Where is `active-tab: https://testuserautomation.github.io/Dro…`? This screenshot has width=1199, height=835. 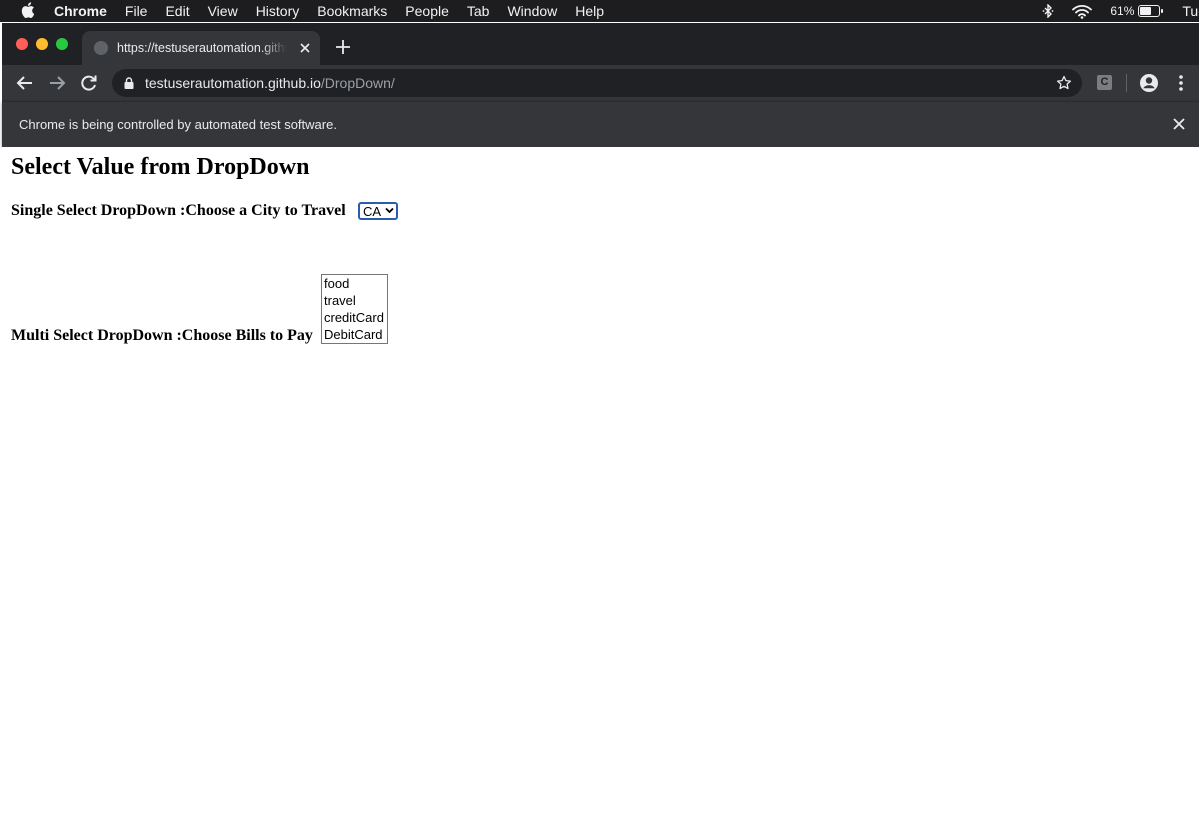
active-tab: https://testuserautomation.github.io/Dro… is located at coordinates (201, 48).